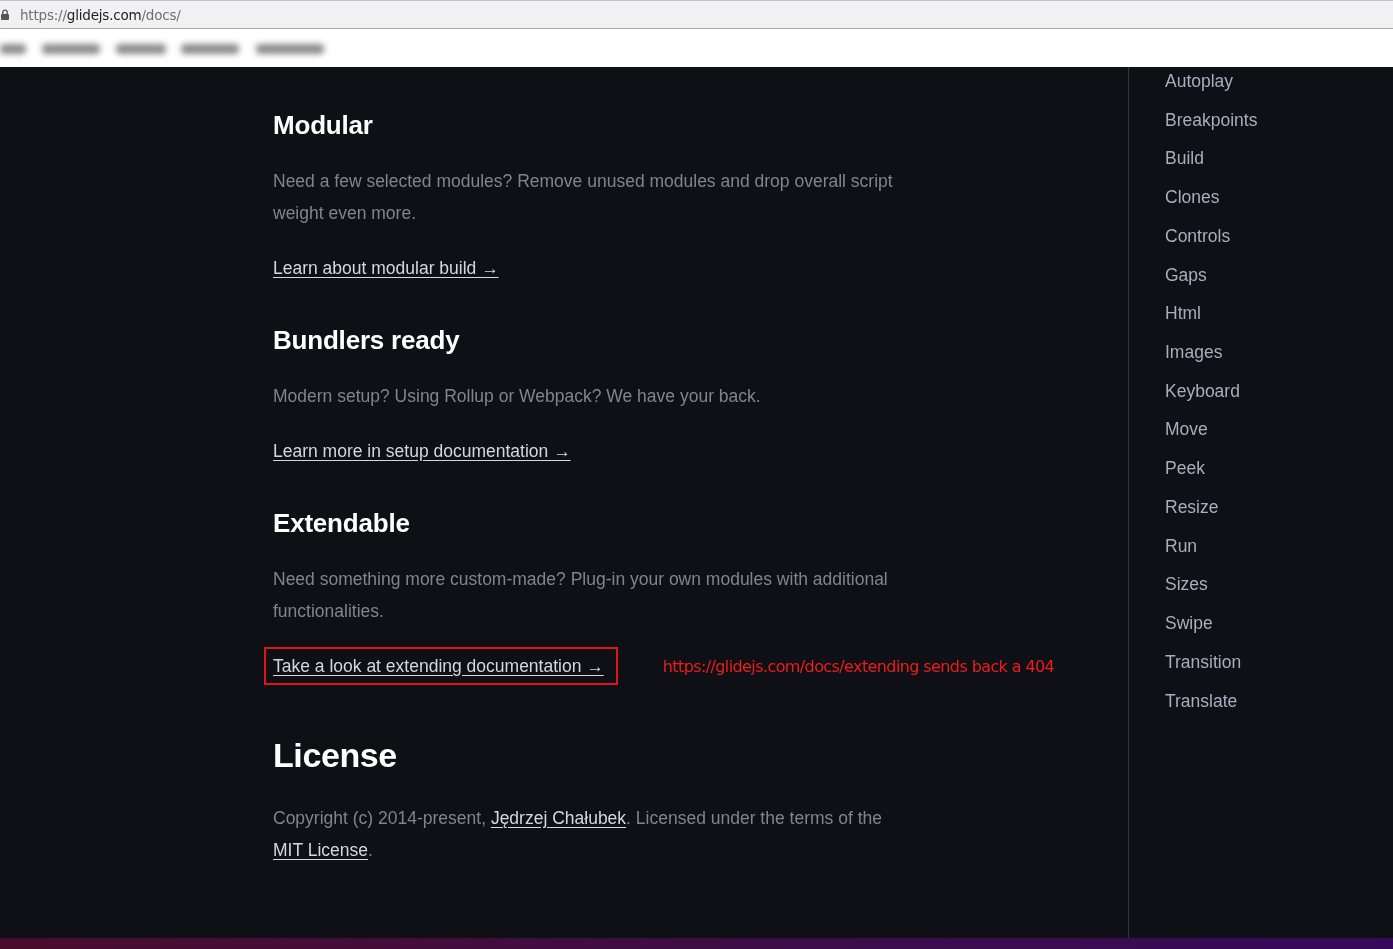  What do you see at coordinates (1181, 545) in the screenshot?
I see `sidebar-link: Run` at bounding box center [1181, 545].